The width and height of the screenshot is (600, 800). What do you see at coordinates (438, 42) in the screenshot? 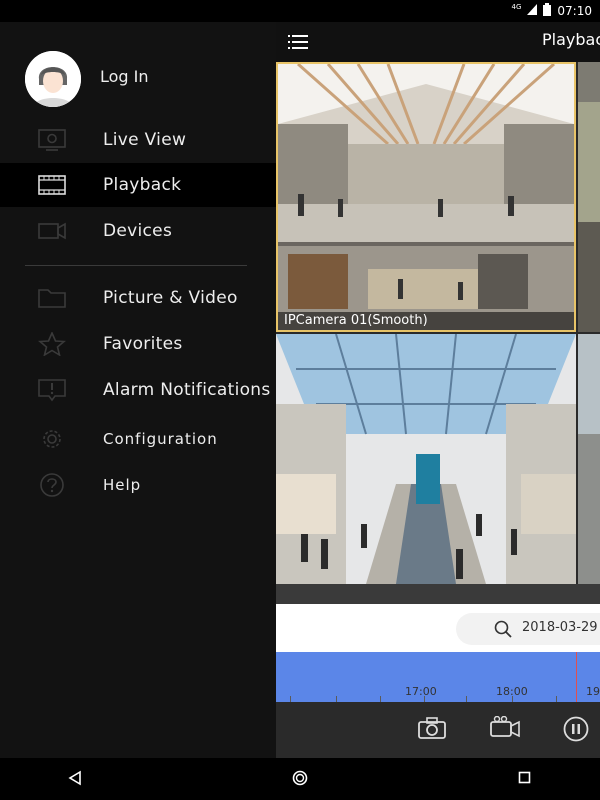
I see `top-bar: Playback` at bounding box center [438, 42].